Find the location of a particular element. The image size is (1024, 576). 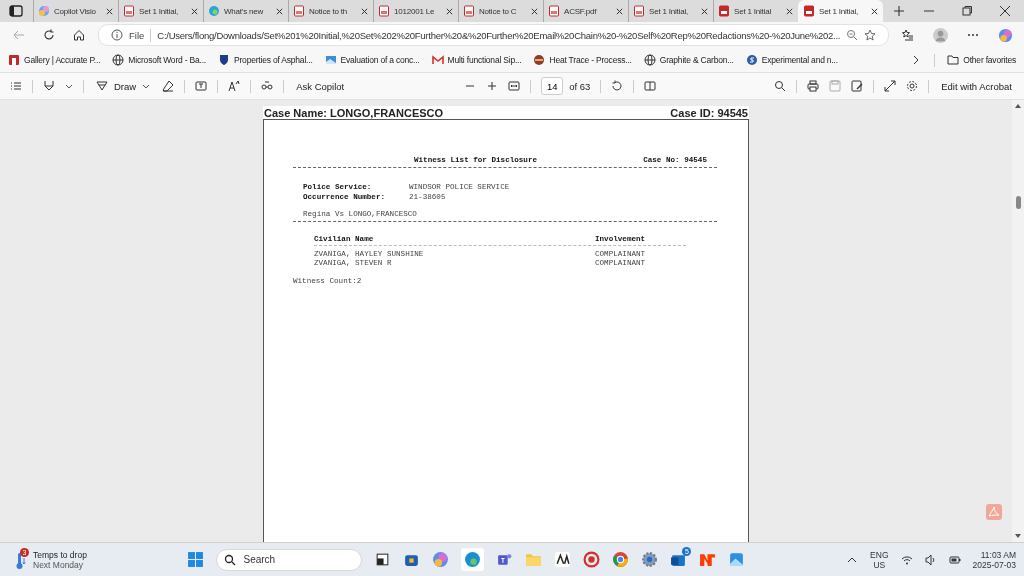

clock-date: 2025-07-03 is located at coordinates (994, 564).